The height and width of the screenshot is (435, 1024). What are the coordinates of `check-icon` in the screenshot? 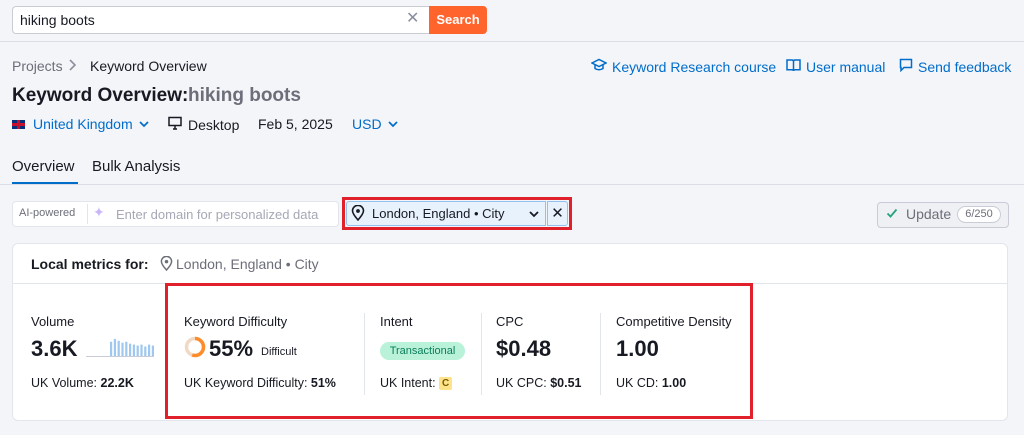 It's located at (892, 214).